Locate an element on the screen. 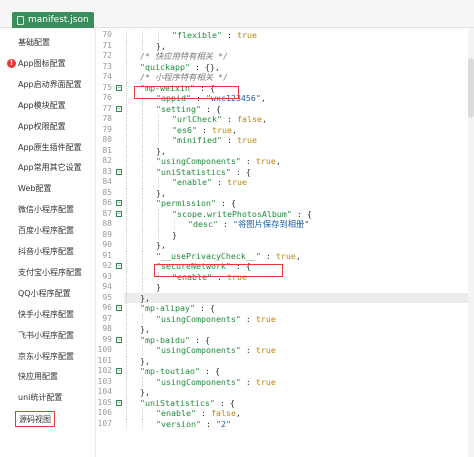 The height and width of the screenshot is (457, 474). tab-label: manifest.json is located at coordinates (58, 20).